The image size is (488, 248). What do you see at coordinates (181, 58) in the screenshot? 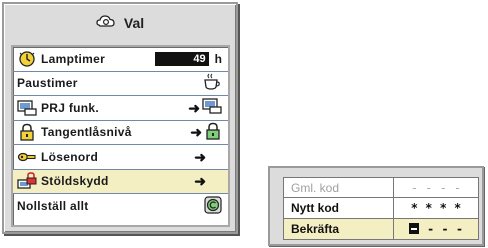
I see `lamp-hours-value: 49` at bounding box center [181, 58].